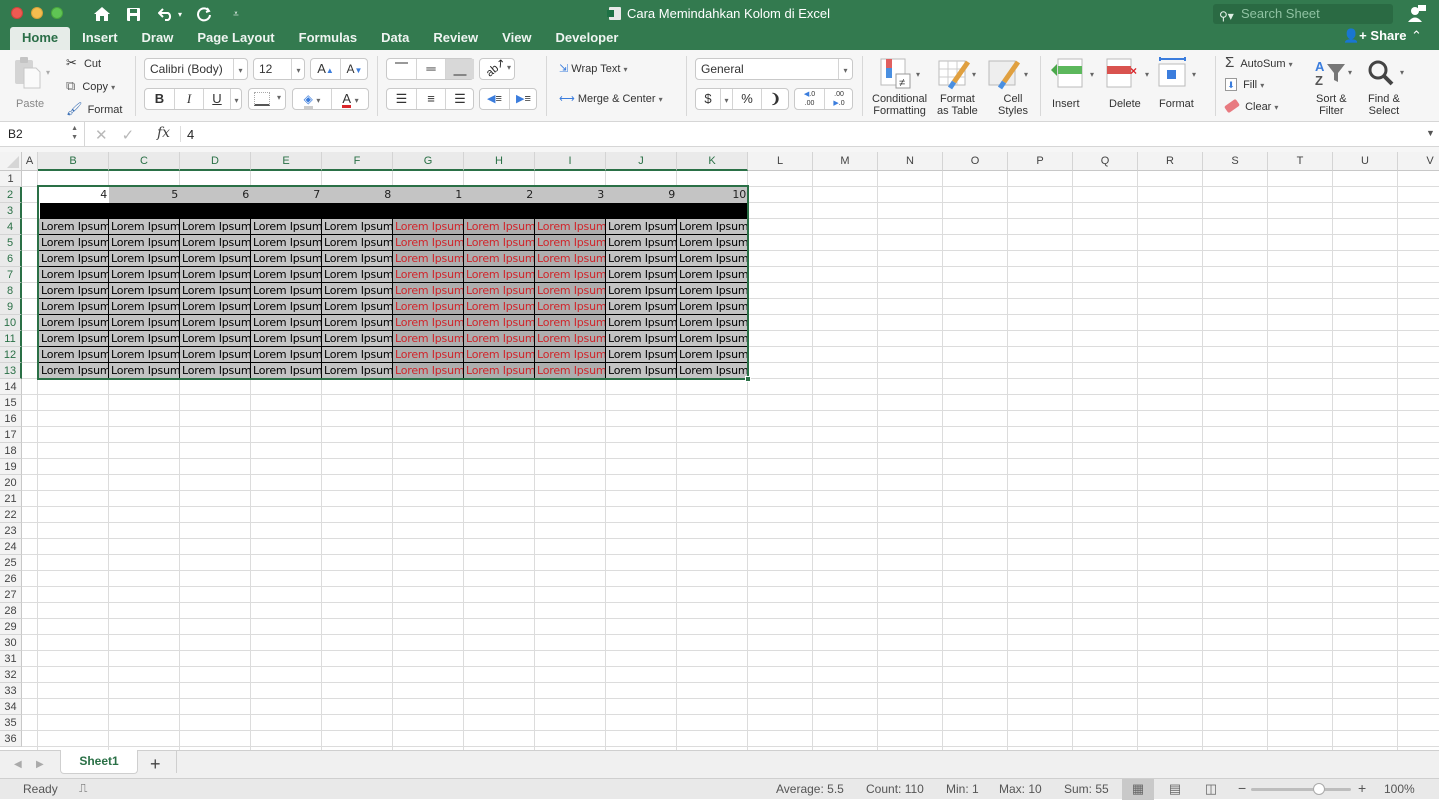 This screenshot has height=800, width=1439. What do you see at coordinates (570, 371) in the screenshot?
I see `cell-i13: Lorem Ipsum` at bounding box center [570, 371].